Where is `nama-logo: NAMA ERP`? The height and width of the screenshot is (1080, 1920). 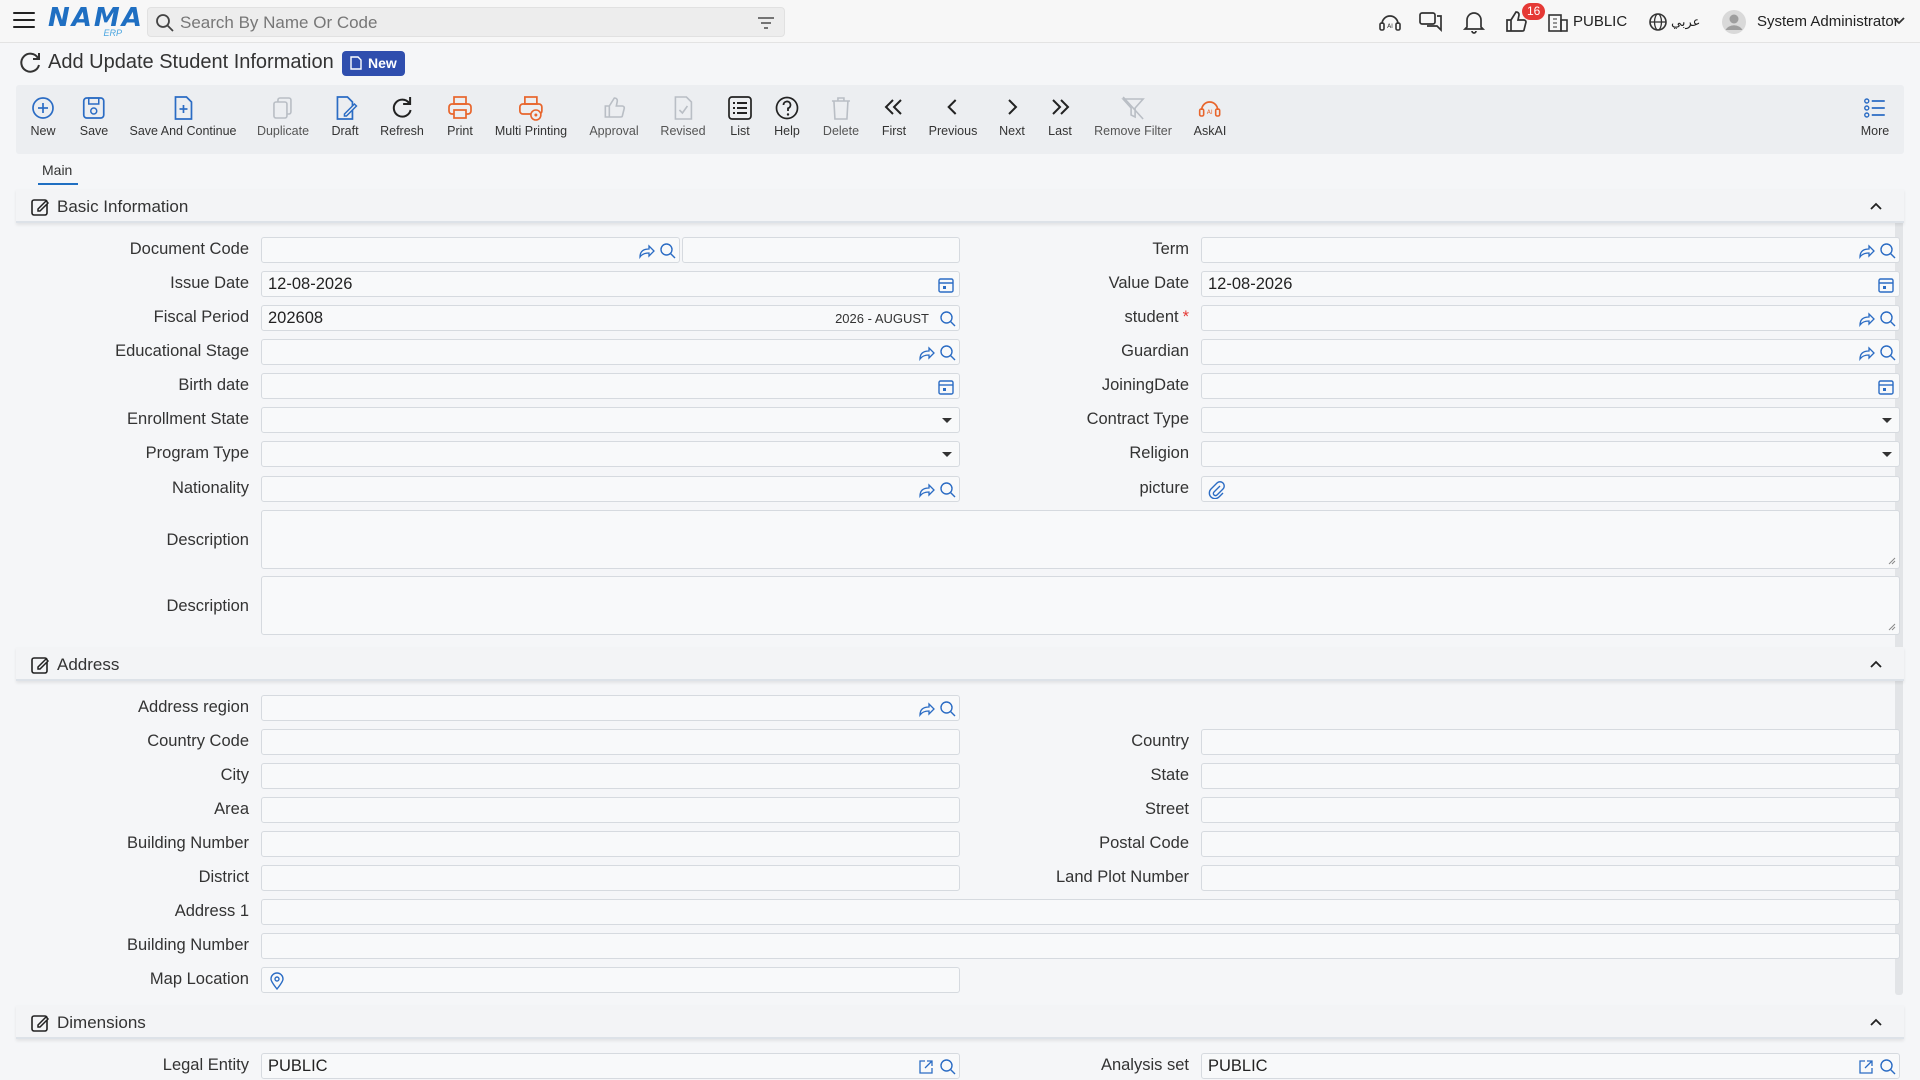
nama-logo: NAMA ERP is located at coordinates (95, 20).